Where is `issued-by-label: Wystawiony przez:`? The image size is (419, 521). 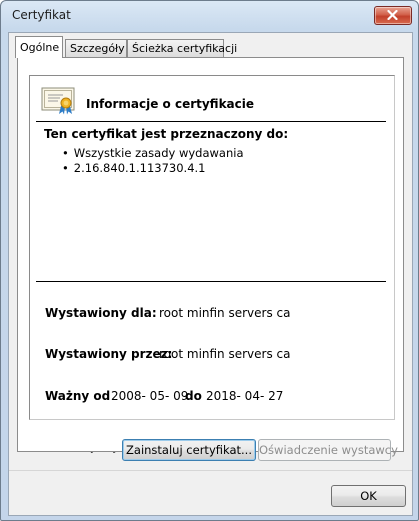 issued-by-label: Wystawiony przez: is located at coordinates (109, 354).